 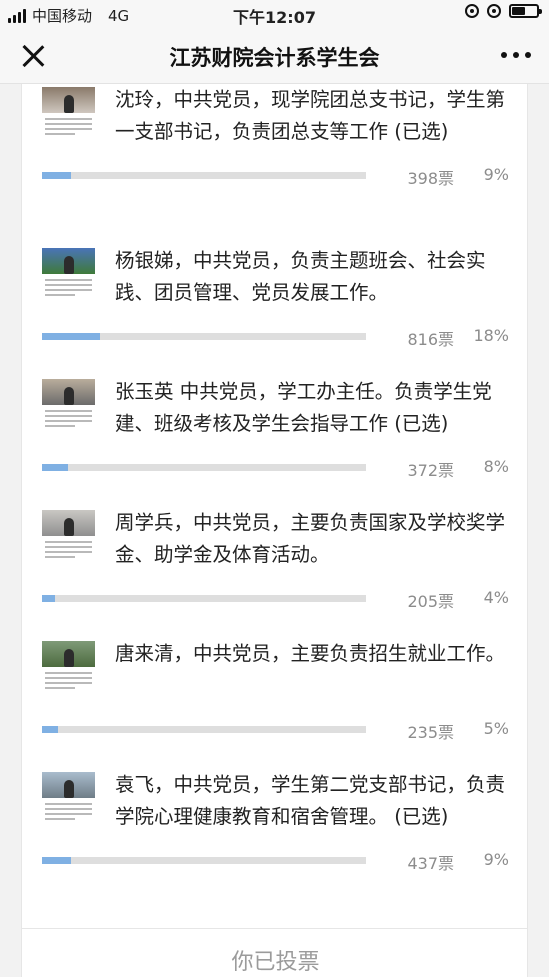 What do you see at coordinates (310, 653) in the screenshot?
I see `candidate-description: 唐来清，中共党员，主要负责招生就业工作。` at bounding box center [310, 653].